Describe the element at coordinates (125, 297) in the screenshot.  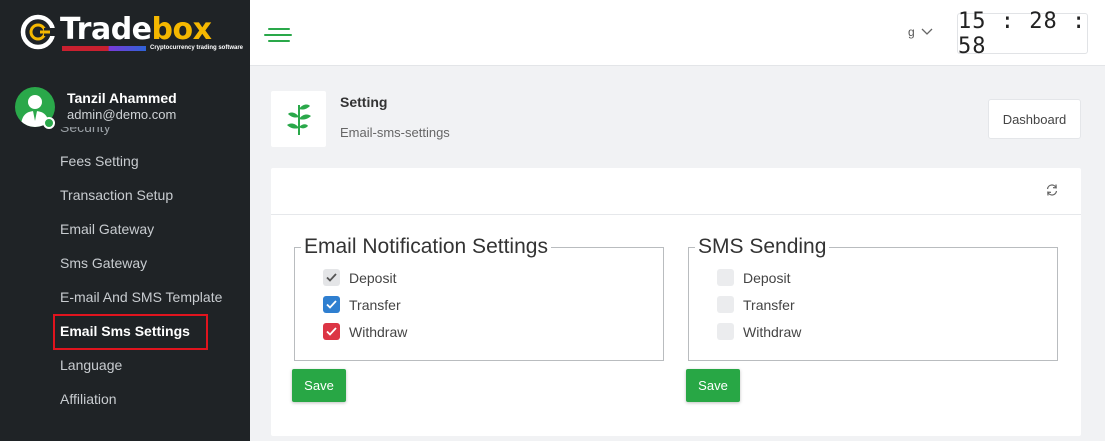
I see `sidebar-item-email-sms-template: E-mail And SMS Template` at that location.